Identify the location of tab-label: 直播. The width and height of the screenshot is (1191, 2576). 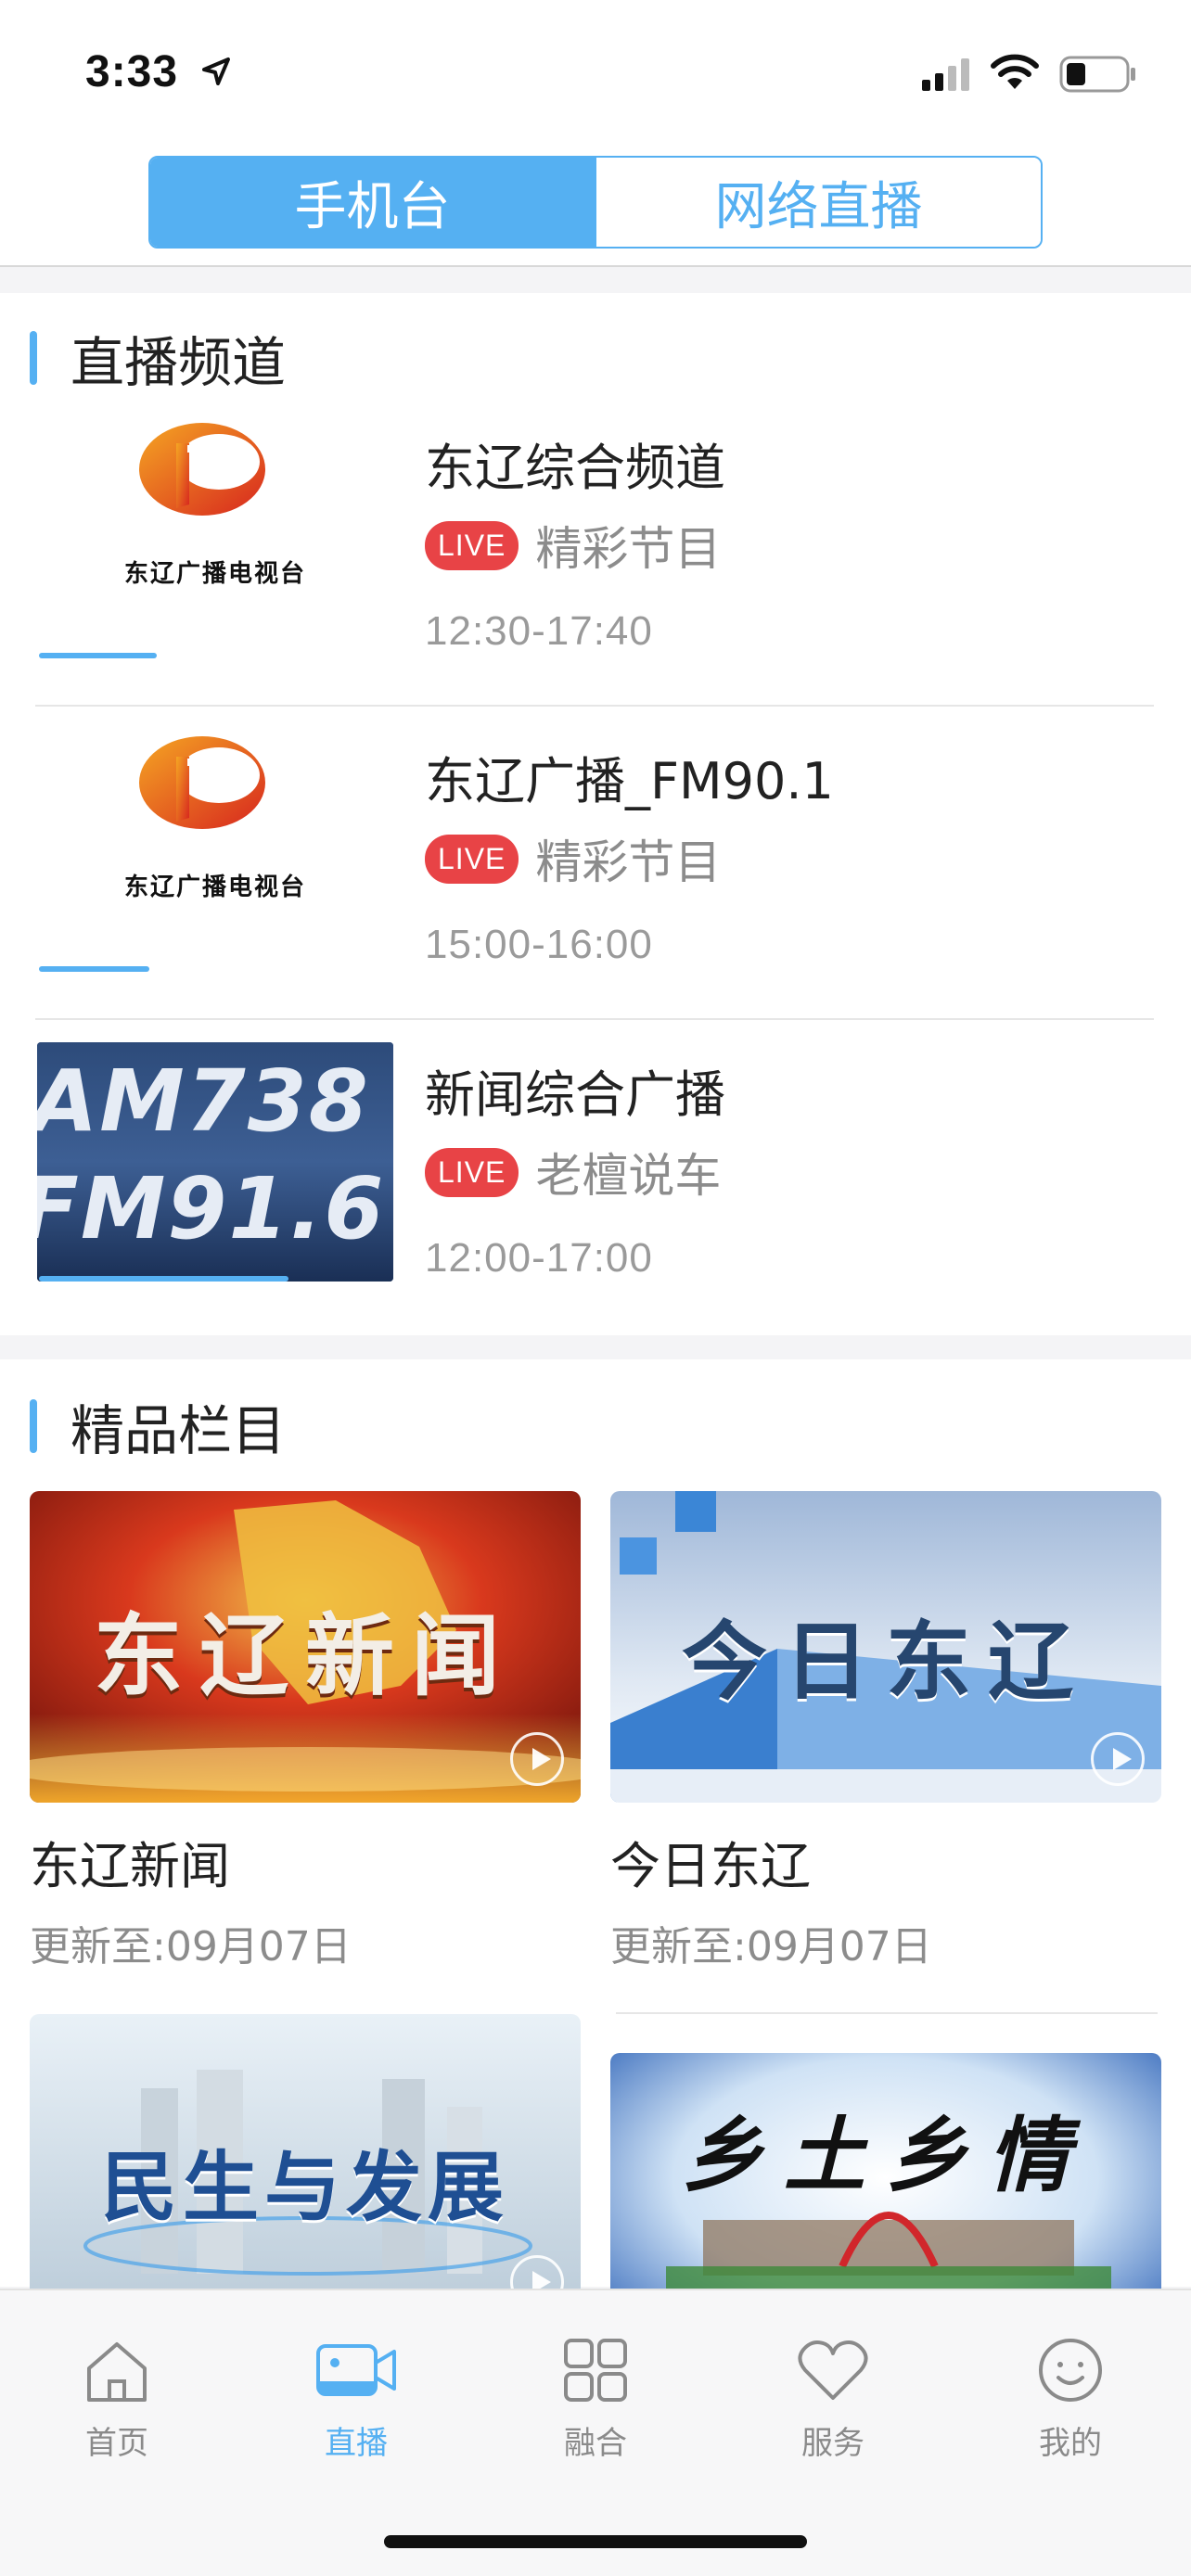
(356, 2444).